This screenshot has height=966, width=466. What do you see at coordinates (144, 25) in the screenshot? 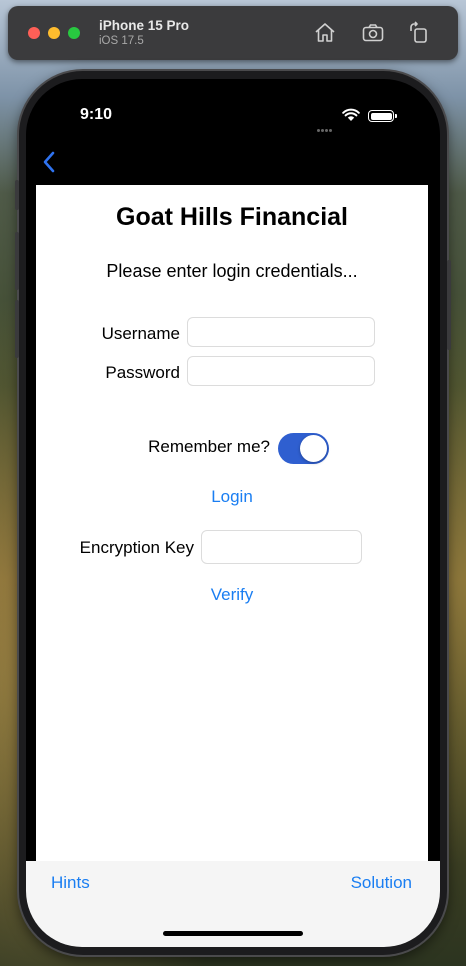
I see `device-name: iPhone 15 Pro` at bounding box center [144, 25].